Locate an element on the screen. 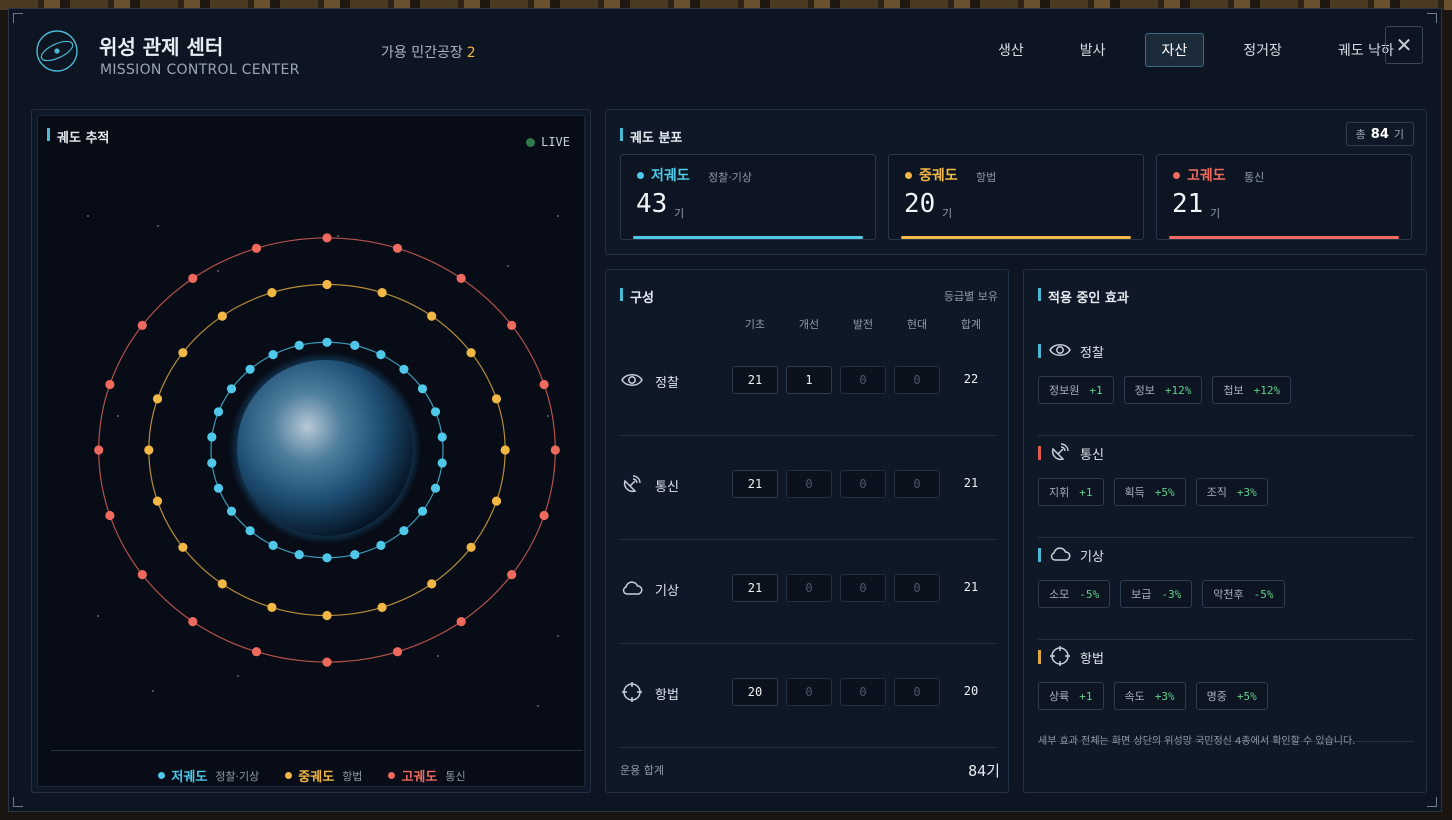 Image resolution: width=1452 pixels, height=820 pixels. distribution-title: 궤도 분포 is located at coordinates (651, 136).